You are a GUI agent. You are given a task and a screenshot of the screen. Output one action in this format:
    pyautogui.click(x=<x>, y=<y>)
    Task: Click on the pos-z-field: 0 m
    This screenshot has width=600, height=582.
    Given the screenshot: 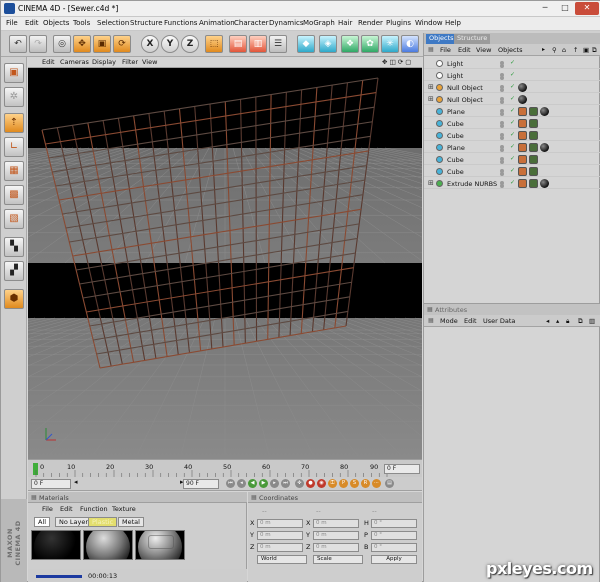 What is the action you would take?
    pyautogui.click(x=280, y=547)
    